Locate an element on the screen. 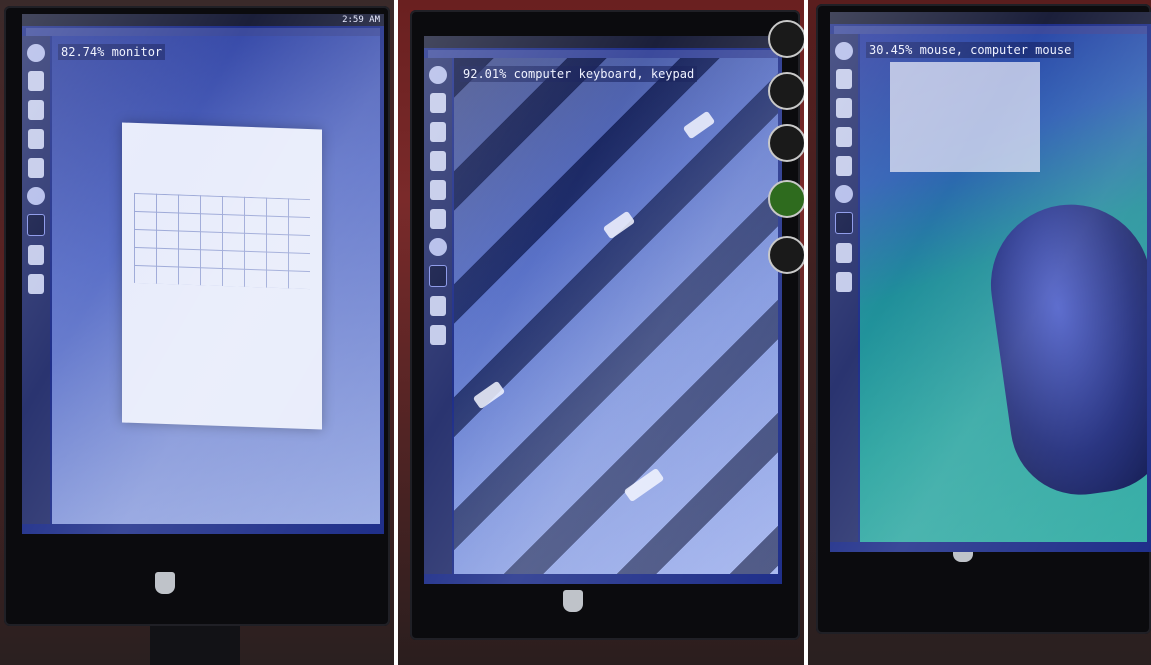  top-panel: 2:59 AM is located at coordinates (203, 20).